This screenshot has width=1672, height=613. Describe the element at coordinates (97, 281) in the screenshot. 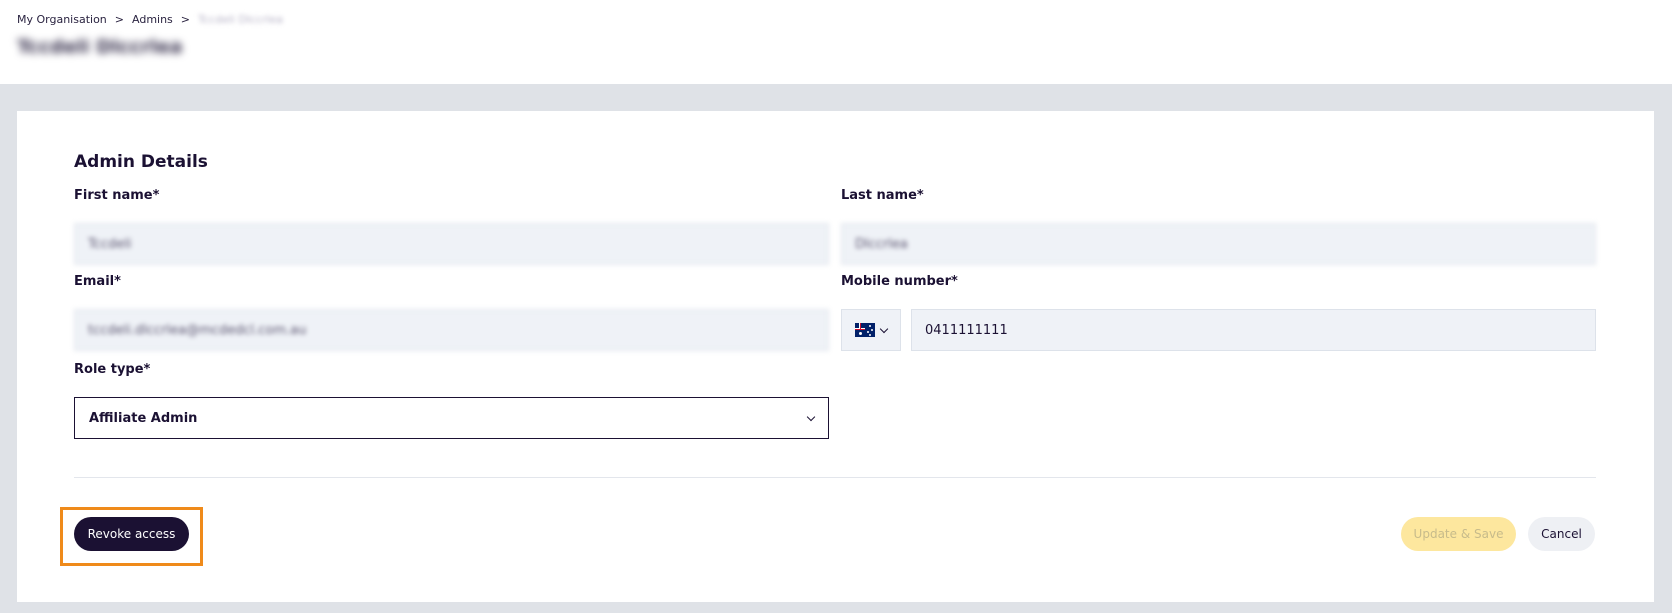

I see `email-label: Email*` at that location.